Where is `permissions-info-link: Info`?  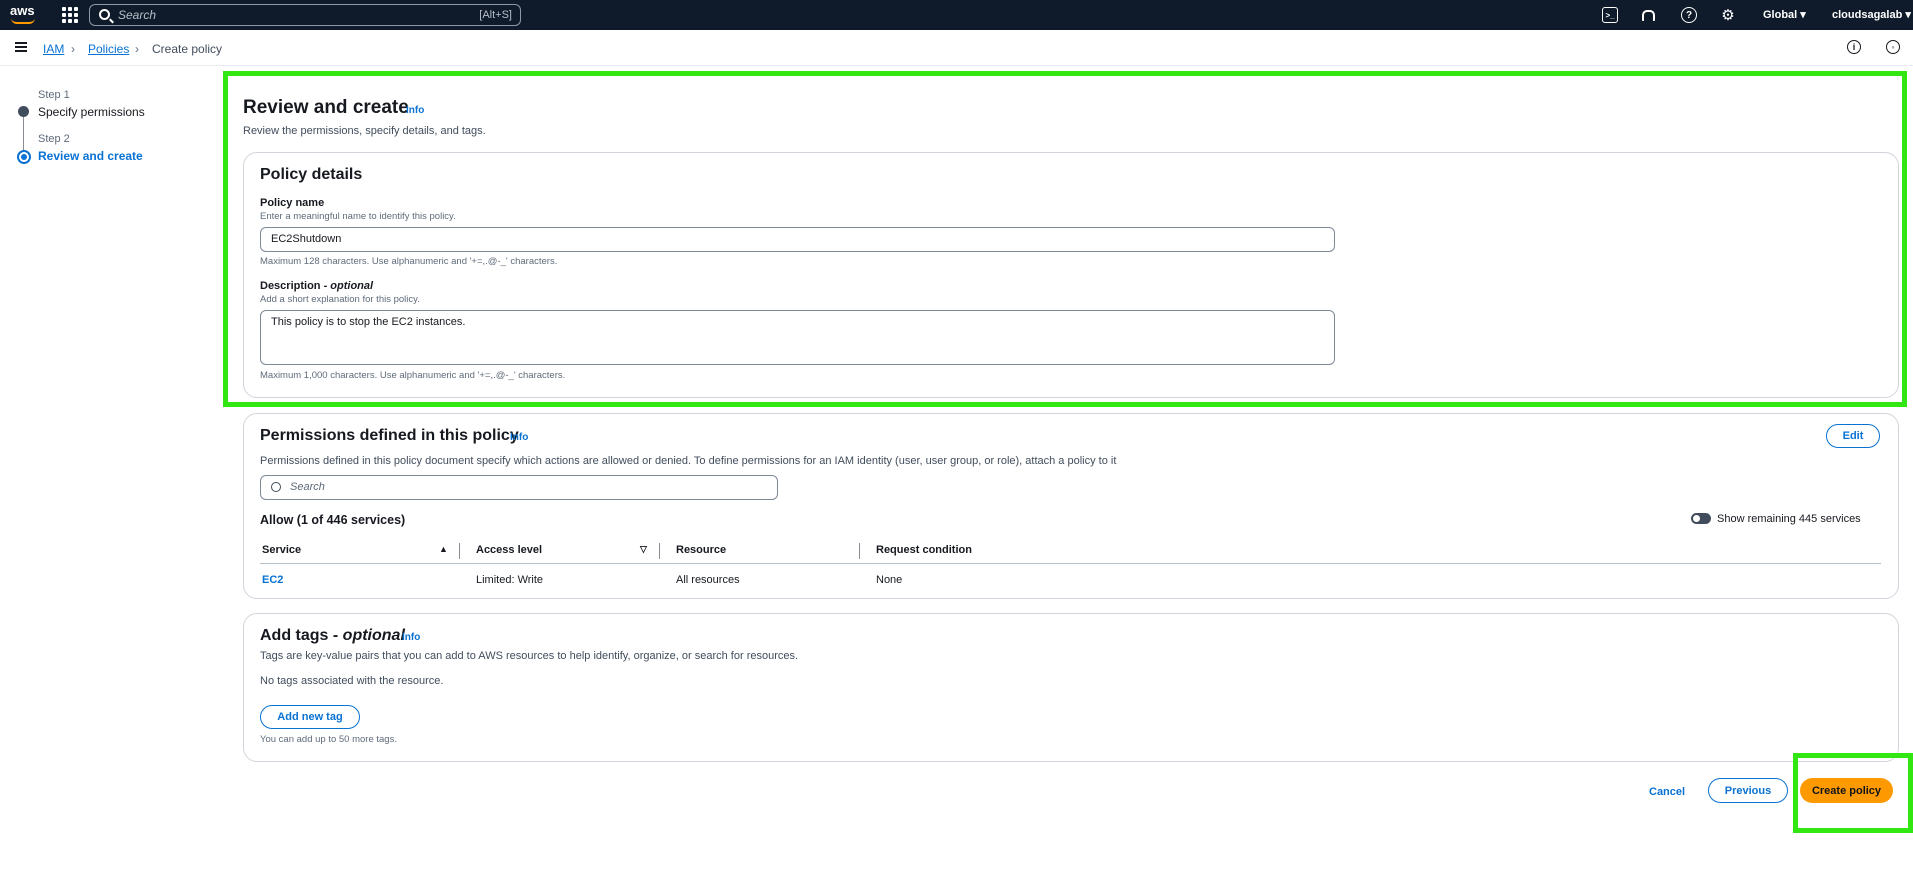 permissions-info-link: Info is located at coordinates (519, 437).